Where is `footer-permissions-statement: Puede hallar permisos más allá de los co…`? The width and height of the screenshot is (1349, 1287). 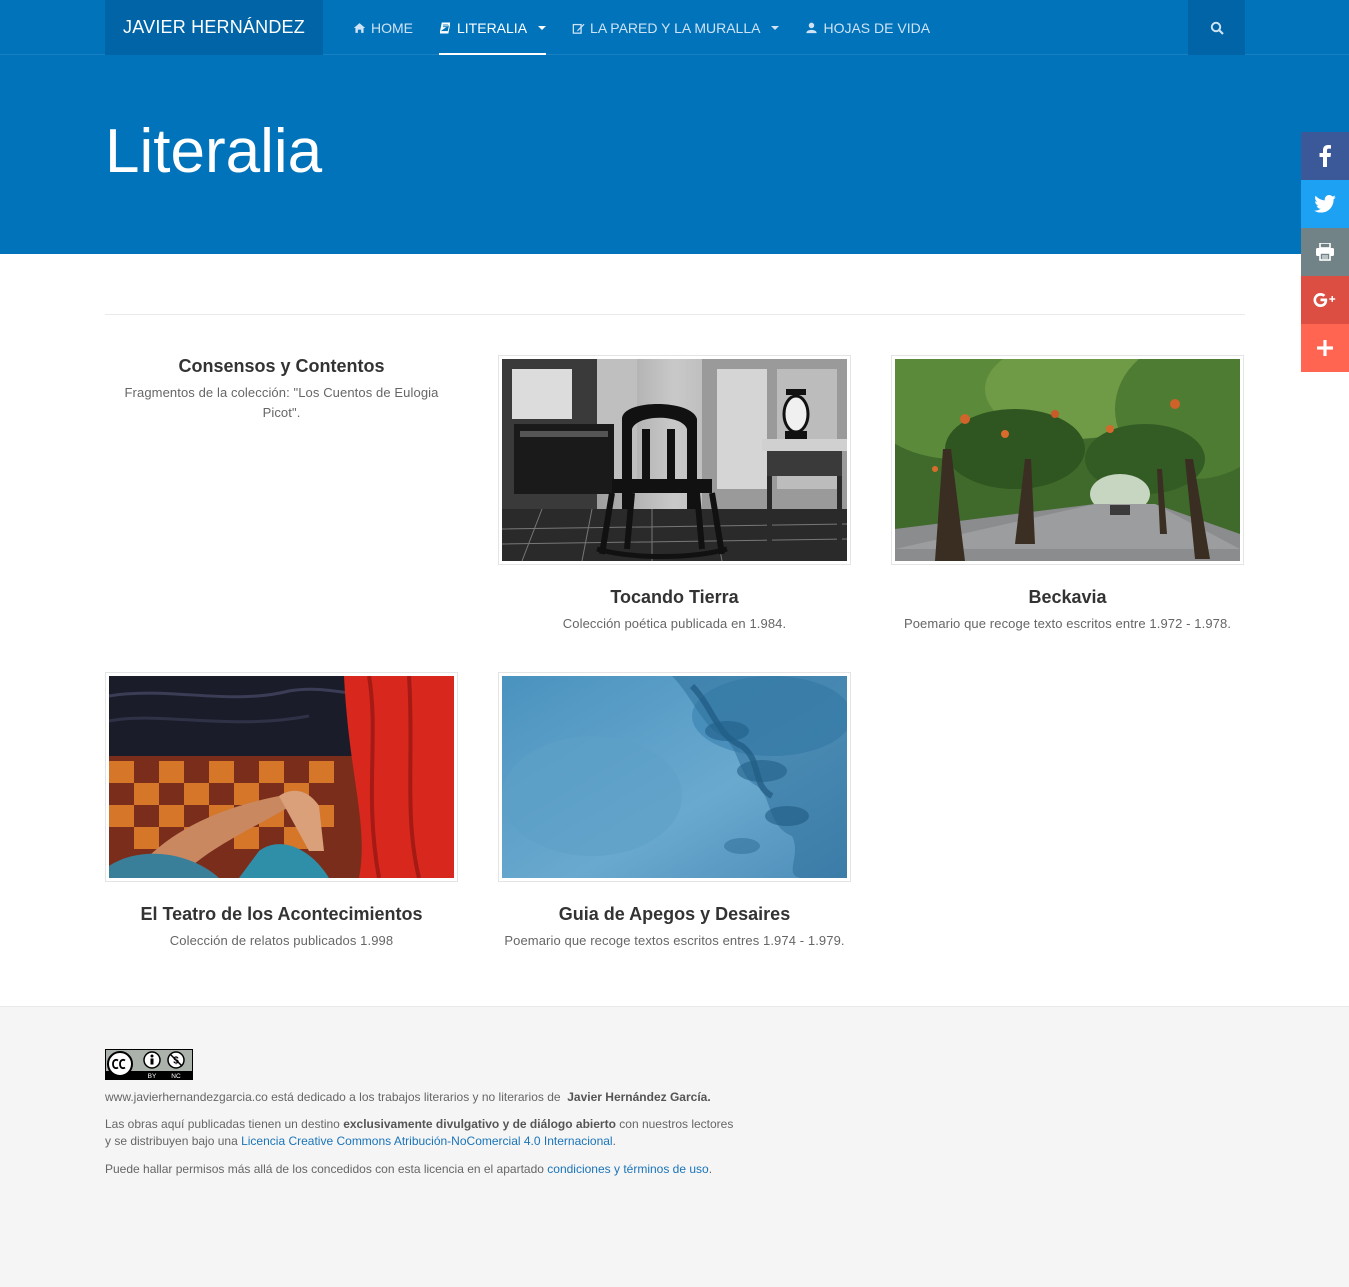
footer-permissions-statement: Puede hallar permisos más allá de los co… is located at coordinates (408, 1169).